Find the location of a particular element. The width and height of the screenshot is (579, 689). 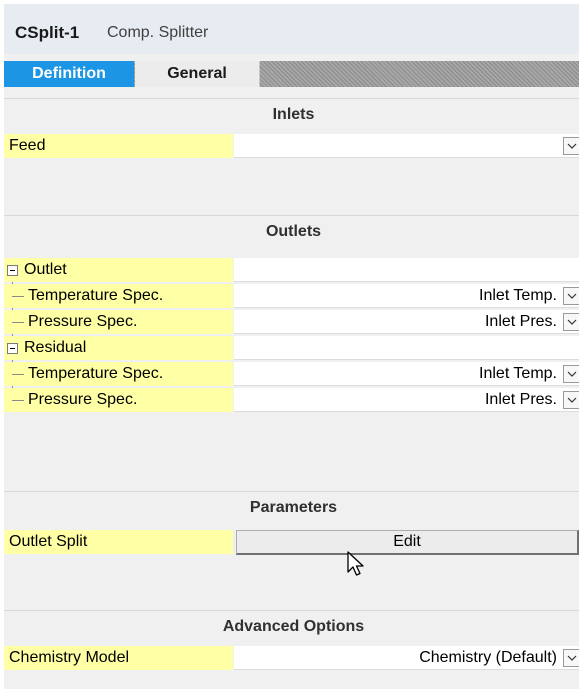

outlet-pressure-value: Inlet Pres. is located at coordinates (520, 321).